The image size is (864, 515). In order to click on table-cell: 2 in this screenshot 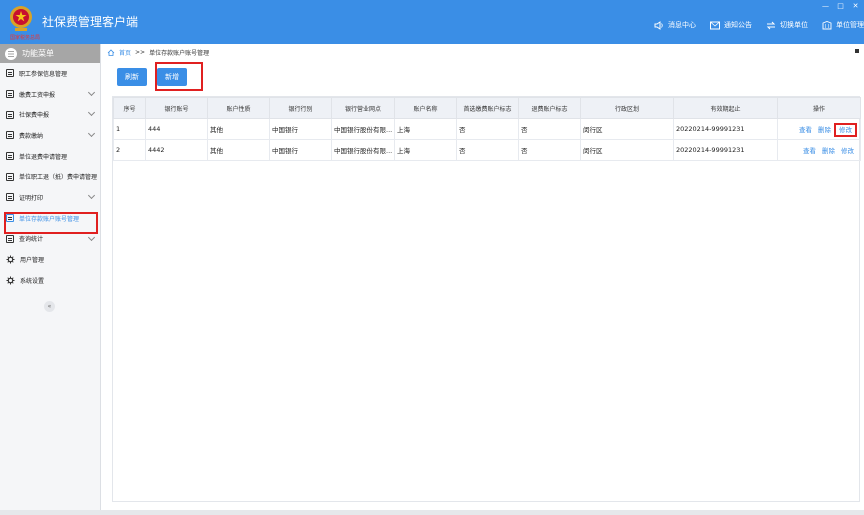, I will do `click(129, 150)`.